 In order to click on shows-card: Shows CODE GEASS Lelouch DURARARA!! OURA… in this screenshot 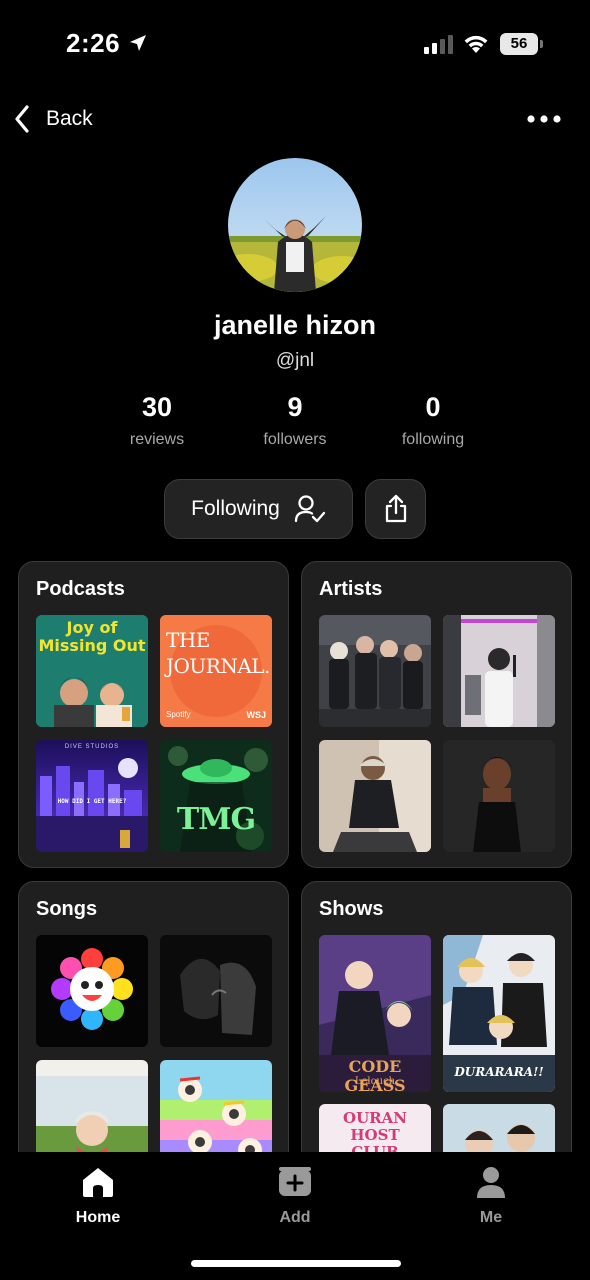, I will do `click(436, 1031)`.